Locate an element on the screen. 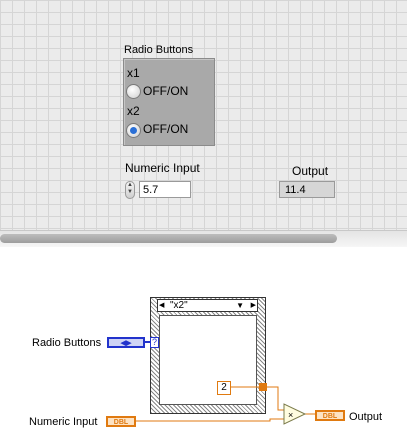 The width and height of the screenshot is (407, 448). numeric-input-wire is located at coordinates (210, 420).